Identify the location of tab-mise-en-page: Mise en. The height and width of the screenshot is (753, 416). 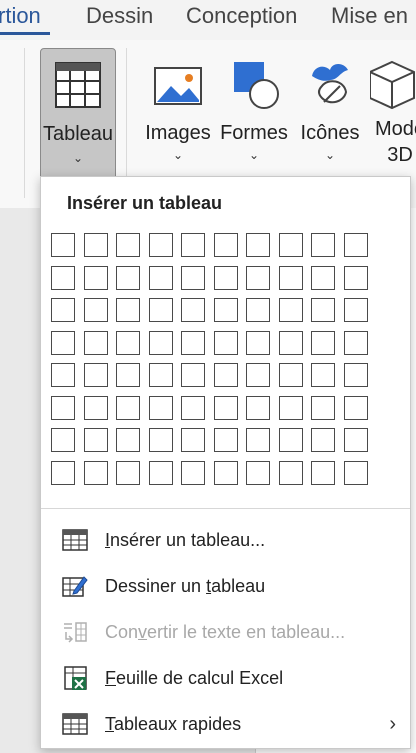
(369, 16).